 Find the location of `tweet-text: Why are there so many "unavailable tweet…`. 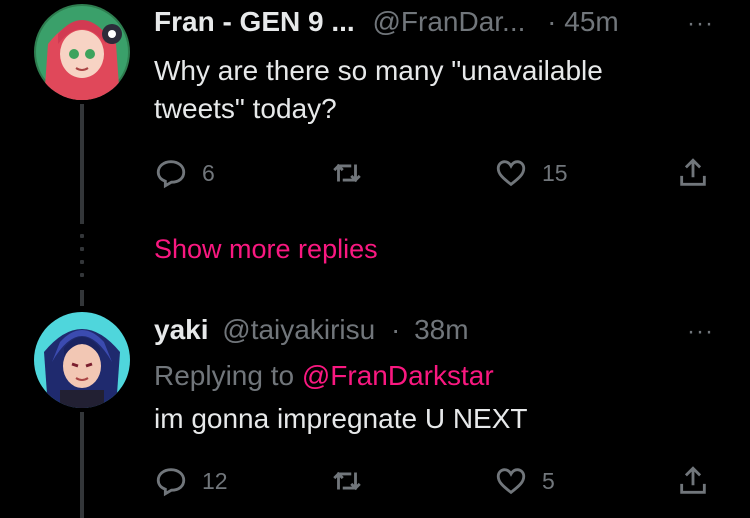

tweet-text: Why are there so many "unavailable tweet… is located at coordinates (378, 90).